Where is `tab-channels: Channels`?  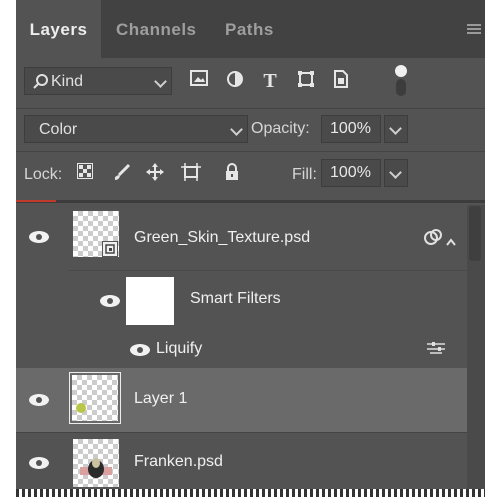
tab-channels: Channels is located at coordinates (156, 29).